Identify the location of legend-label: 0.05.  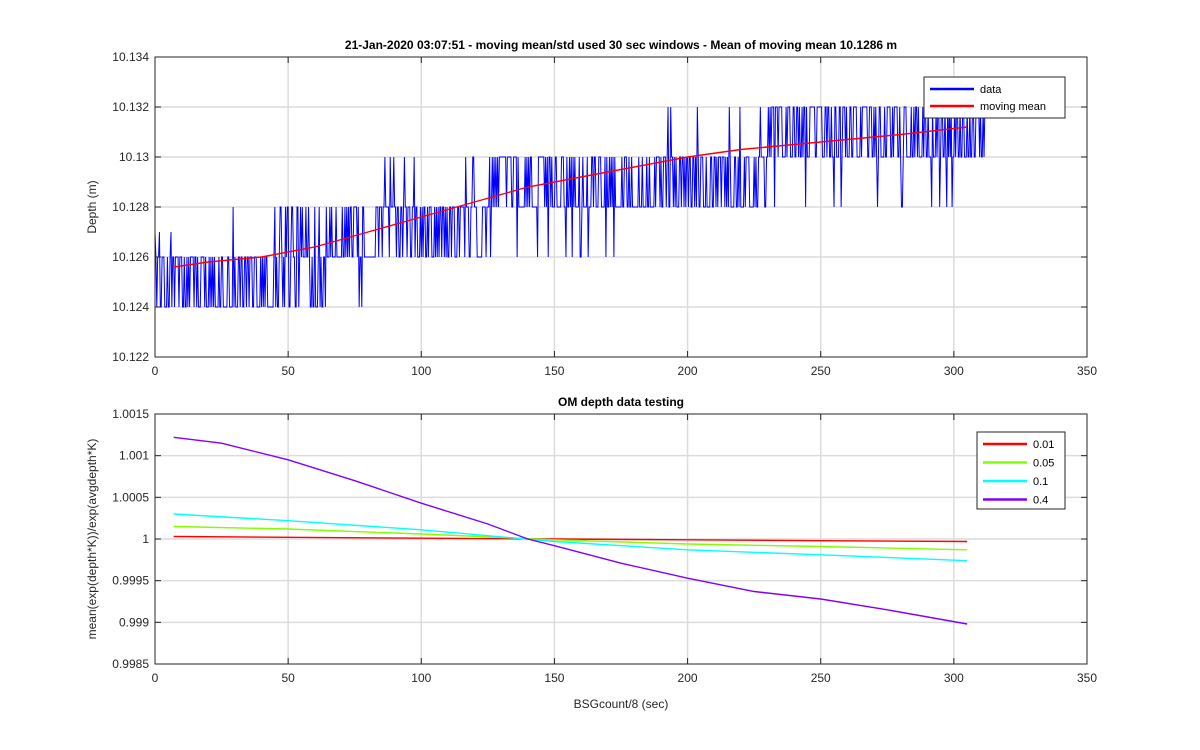
(1043, 464).